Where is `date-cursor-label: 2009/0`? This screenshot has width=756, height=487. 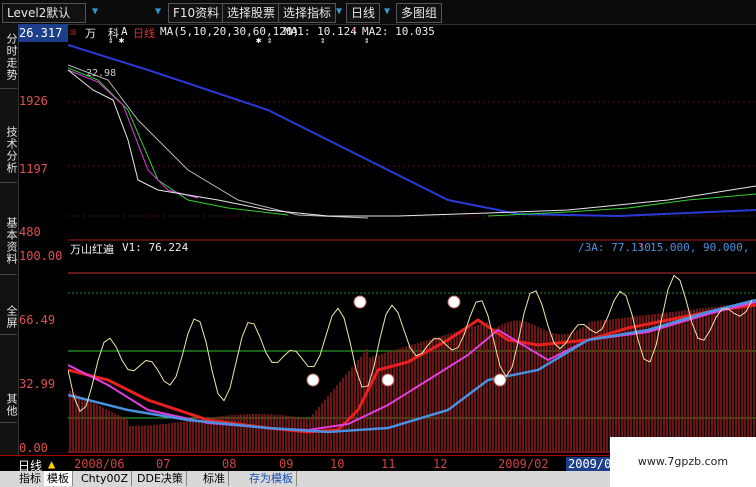
date-cursor-label: 2009/0 is located at coordinates (590, 464).